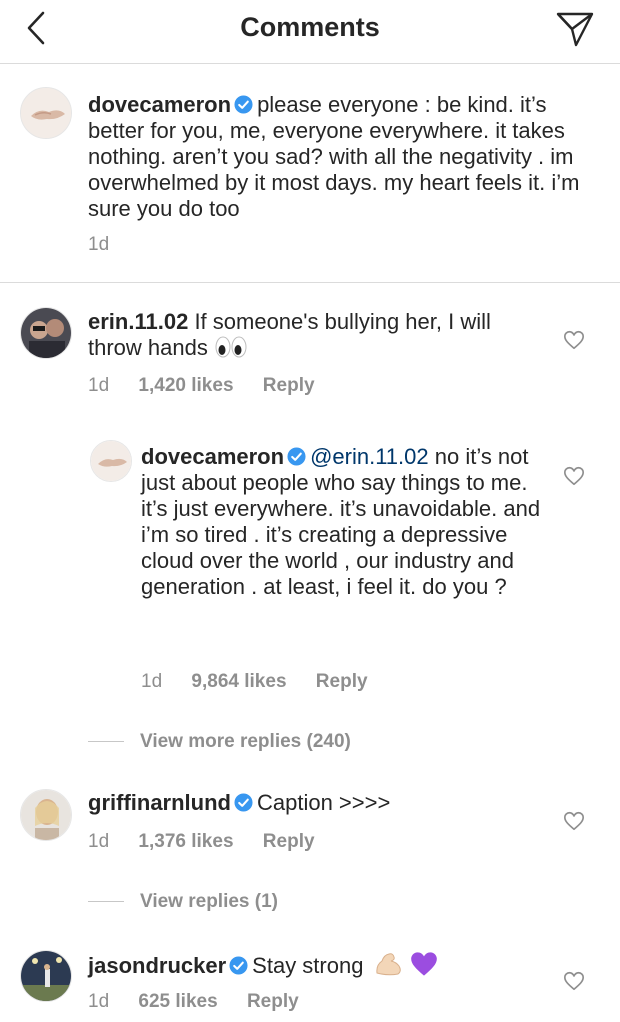 This screenshot has height=1022, width=620. I want to click on caption-meta: 1d, so click(110, 245).